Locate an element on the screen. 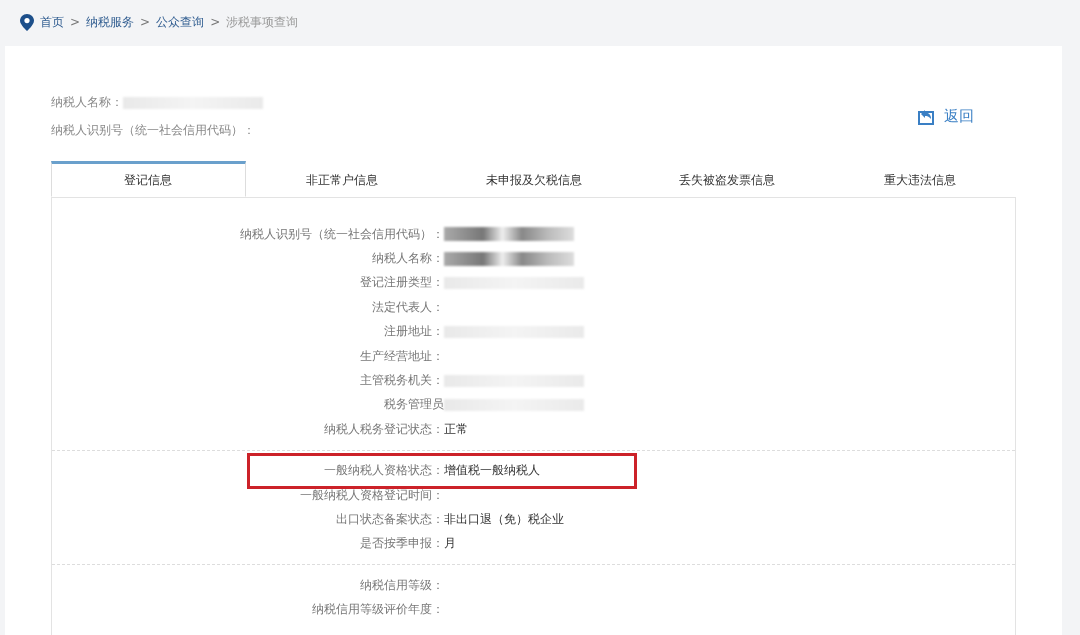 This screenshot has width=1080, height=635. field-value: 正常 is located at coordinates (456, 429).